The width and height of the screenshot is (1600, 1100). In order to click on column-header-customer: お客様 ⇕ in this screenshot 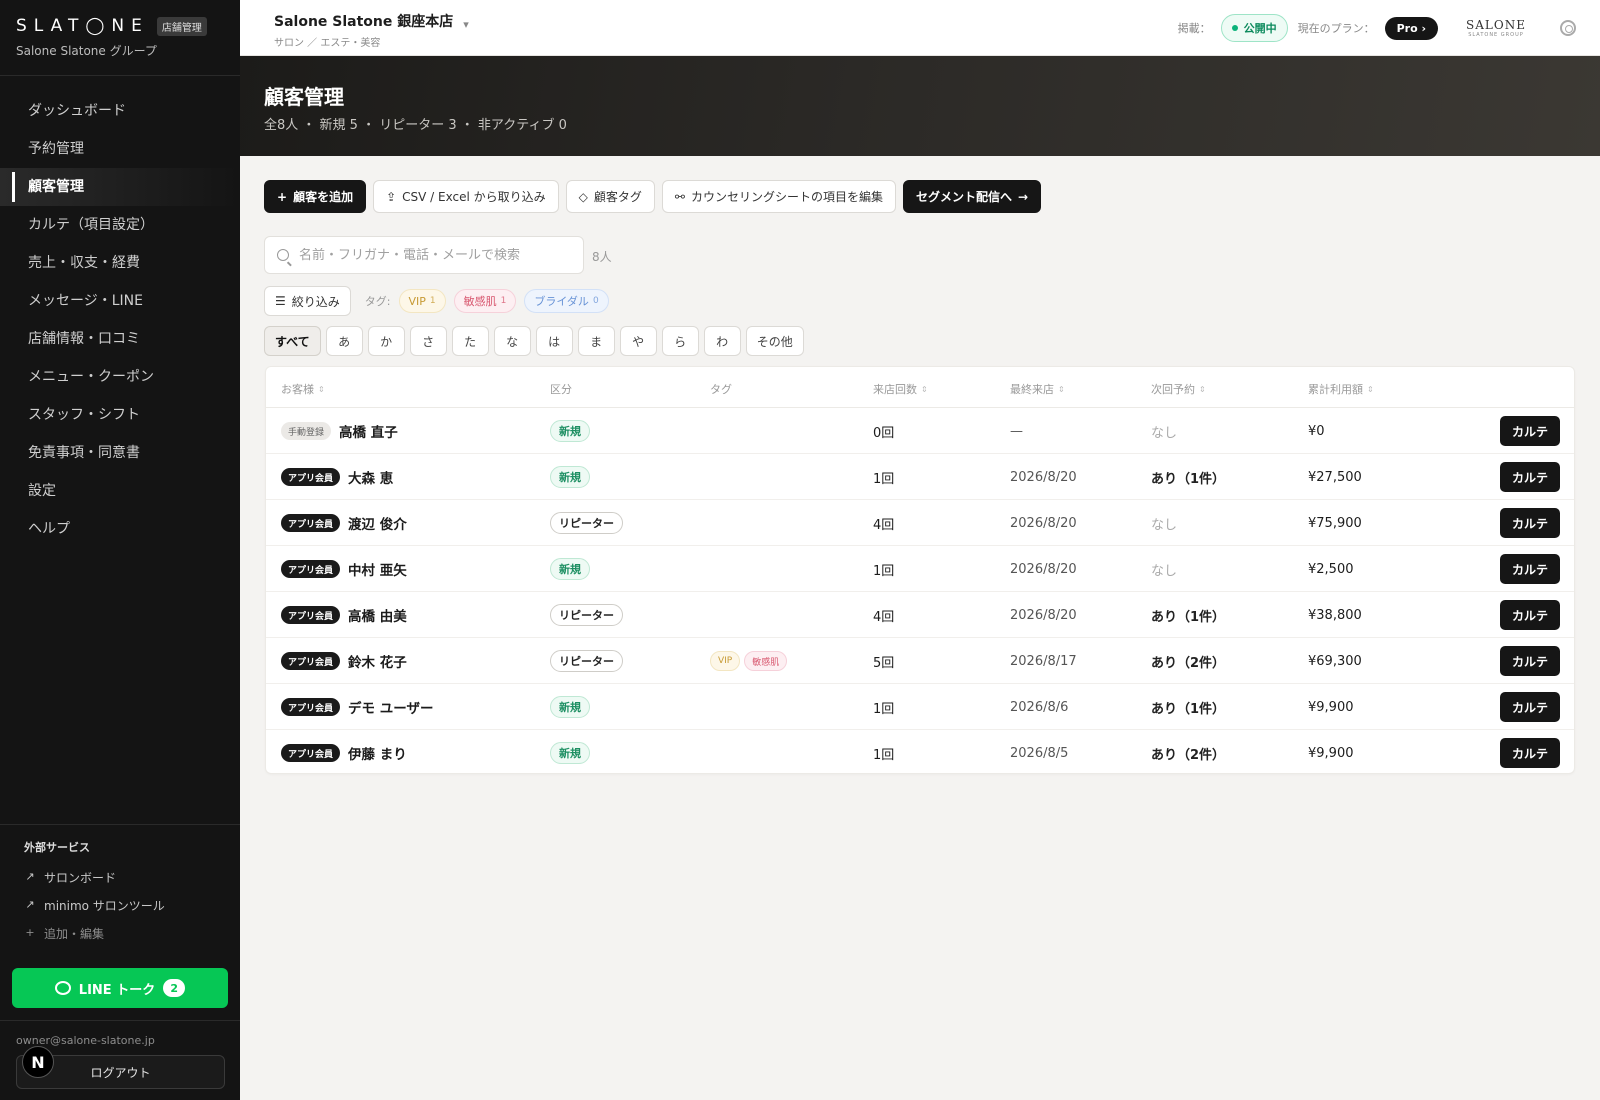, I will do `click(303, 389)`.